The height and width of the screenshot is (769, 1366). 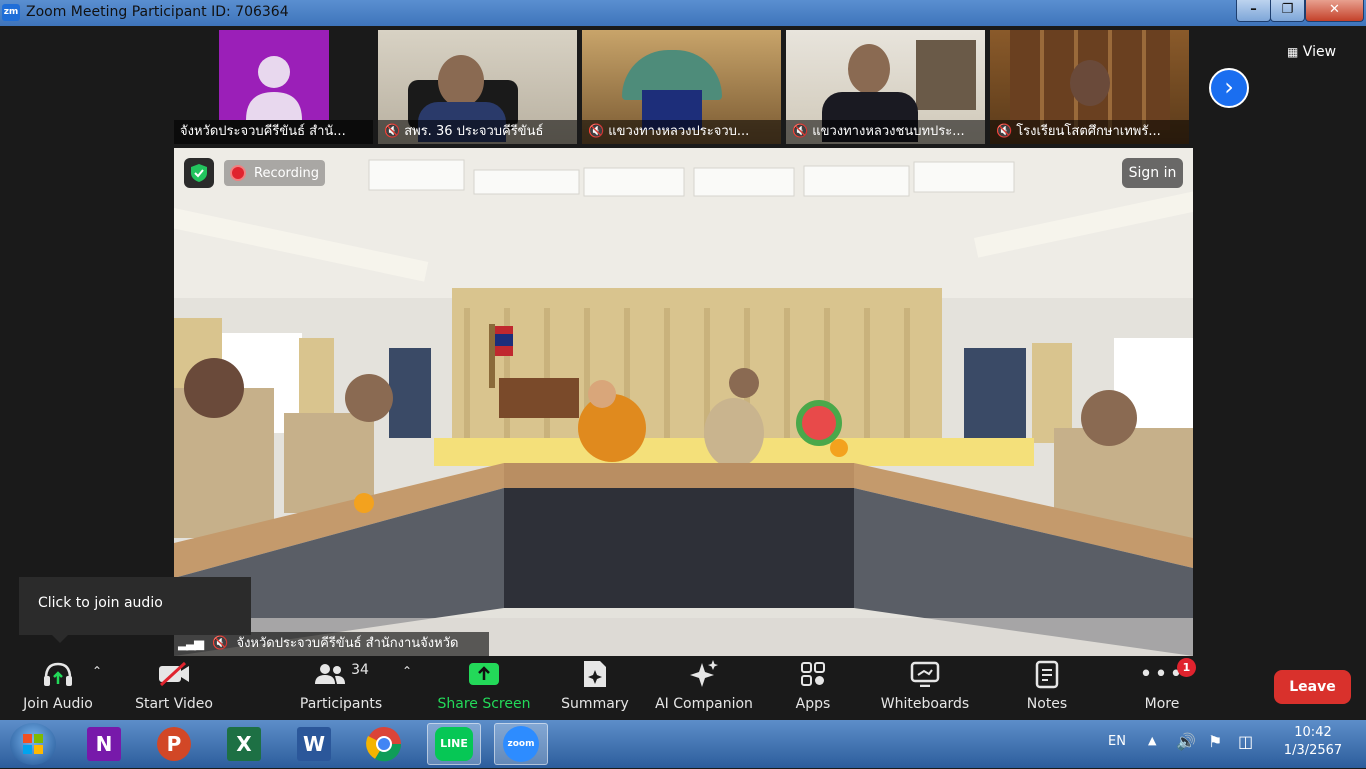 What do you see at coordinates (157, 12) in the screenshot?
I see `window-title: Zoom Meeting Participant ID: 706364` at bounding box center [157, 12].